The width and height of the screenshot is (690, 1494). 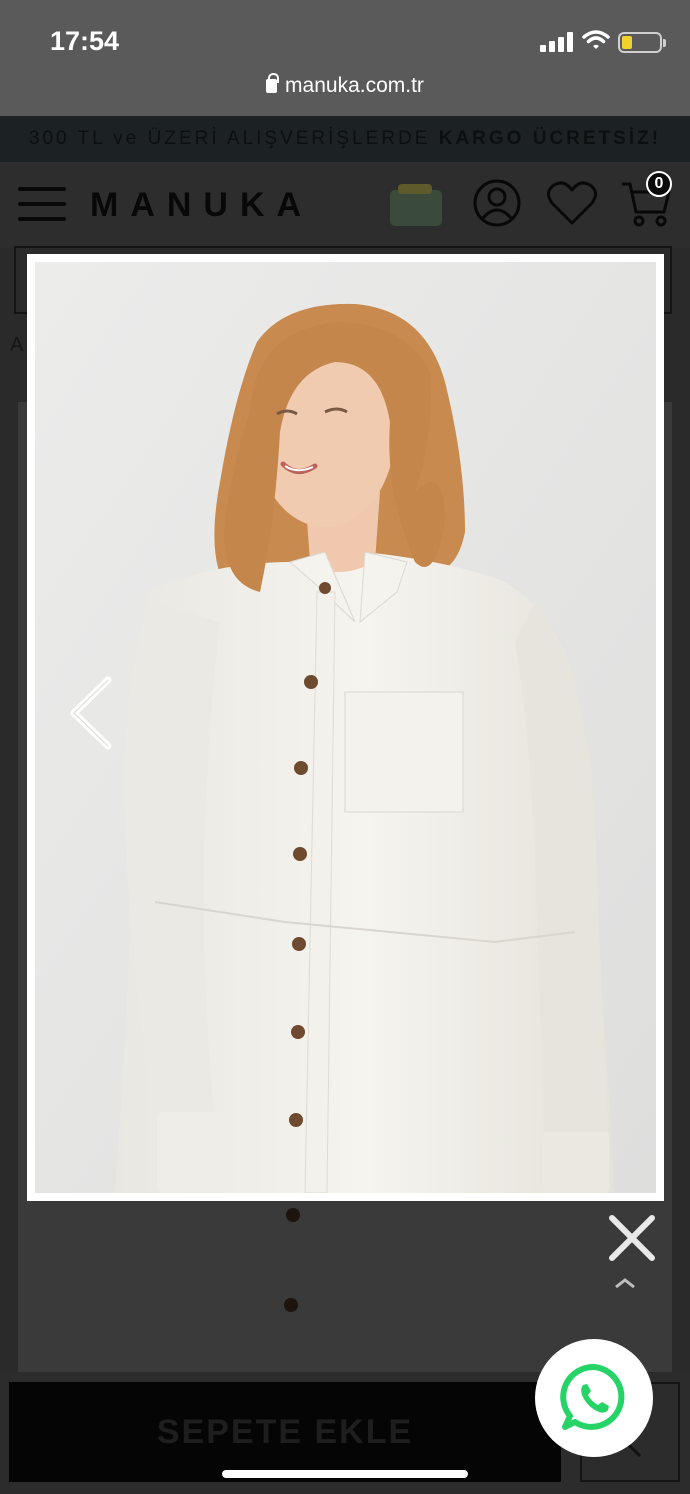 What do you see at coordinates (85, 41) in the screenshot?
I see `status-time: 17:54` at bounding box center [85, 41].